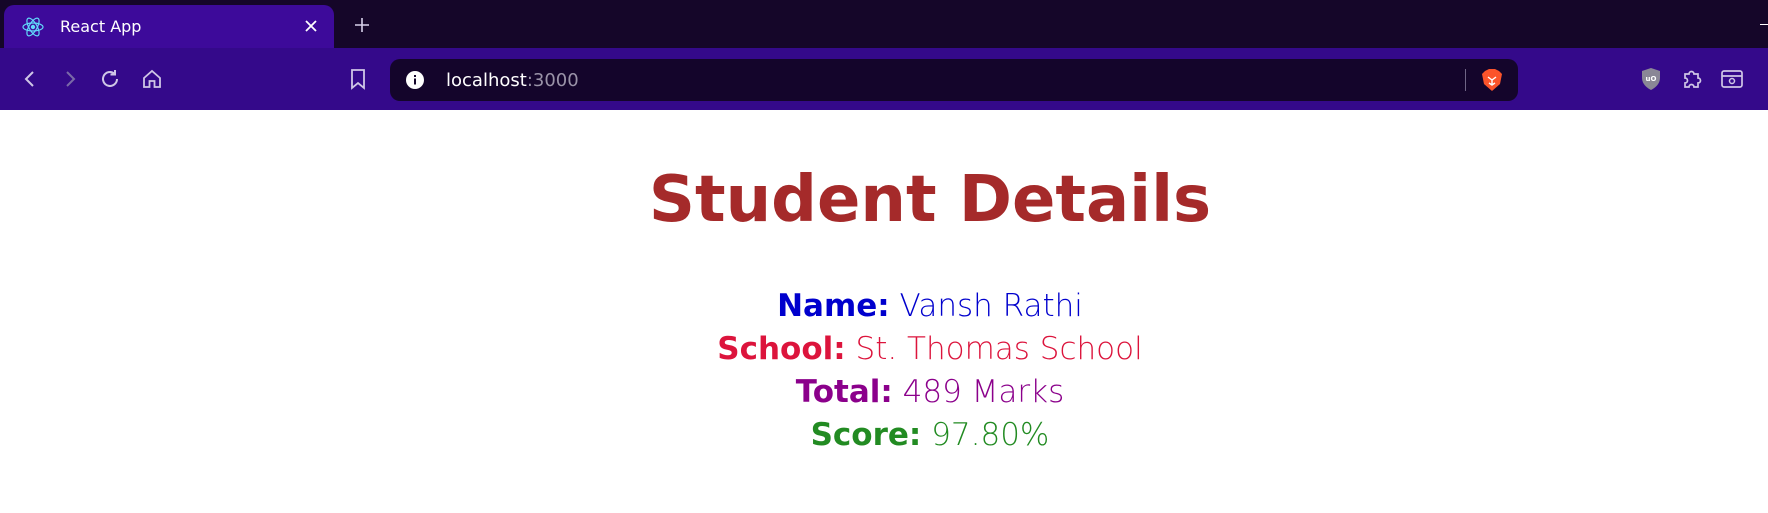  I want to click on chevron-right-icon, so click(71, 79).